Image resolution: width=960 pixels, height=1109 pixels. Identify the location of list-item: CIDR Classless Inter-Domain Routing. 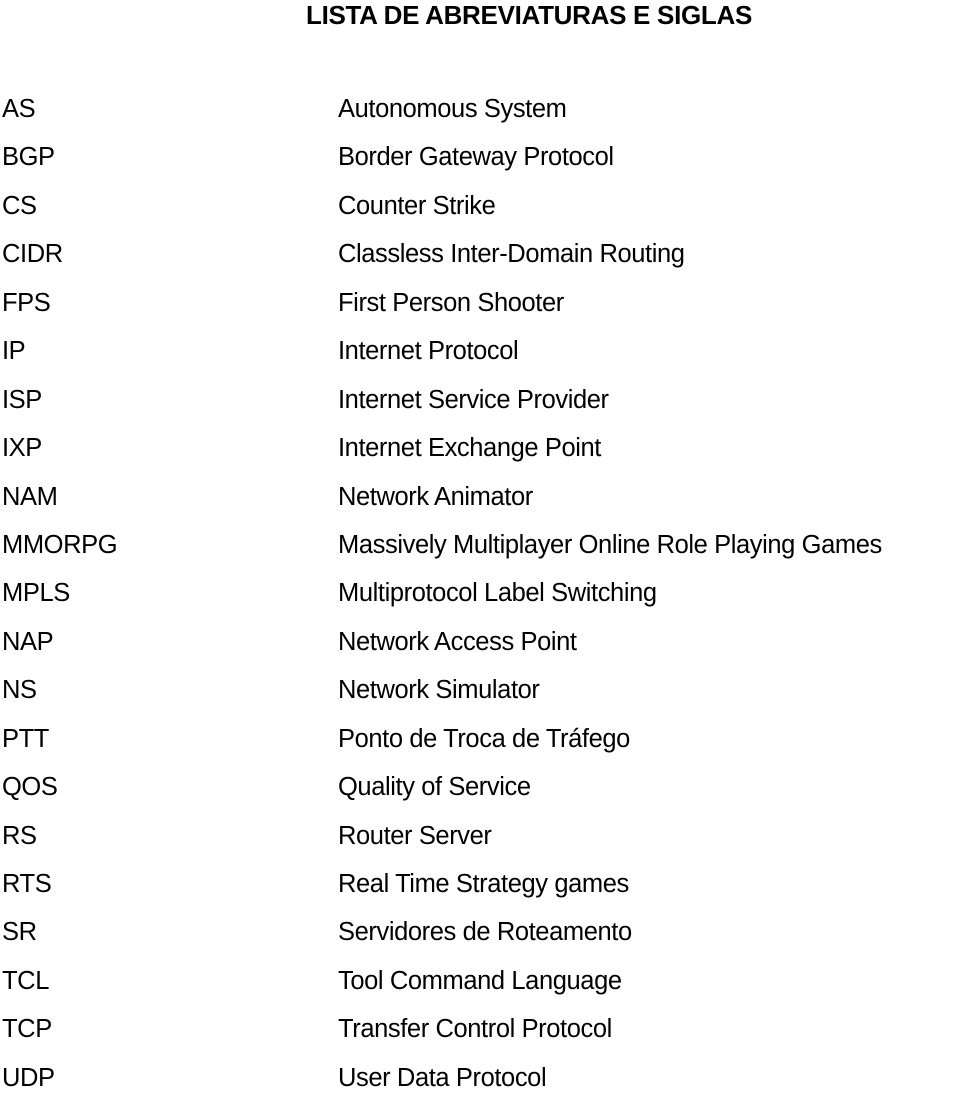
(480, 261).